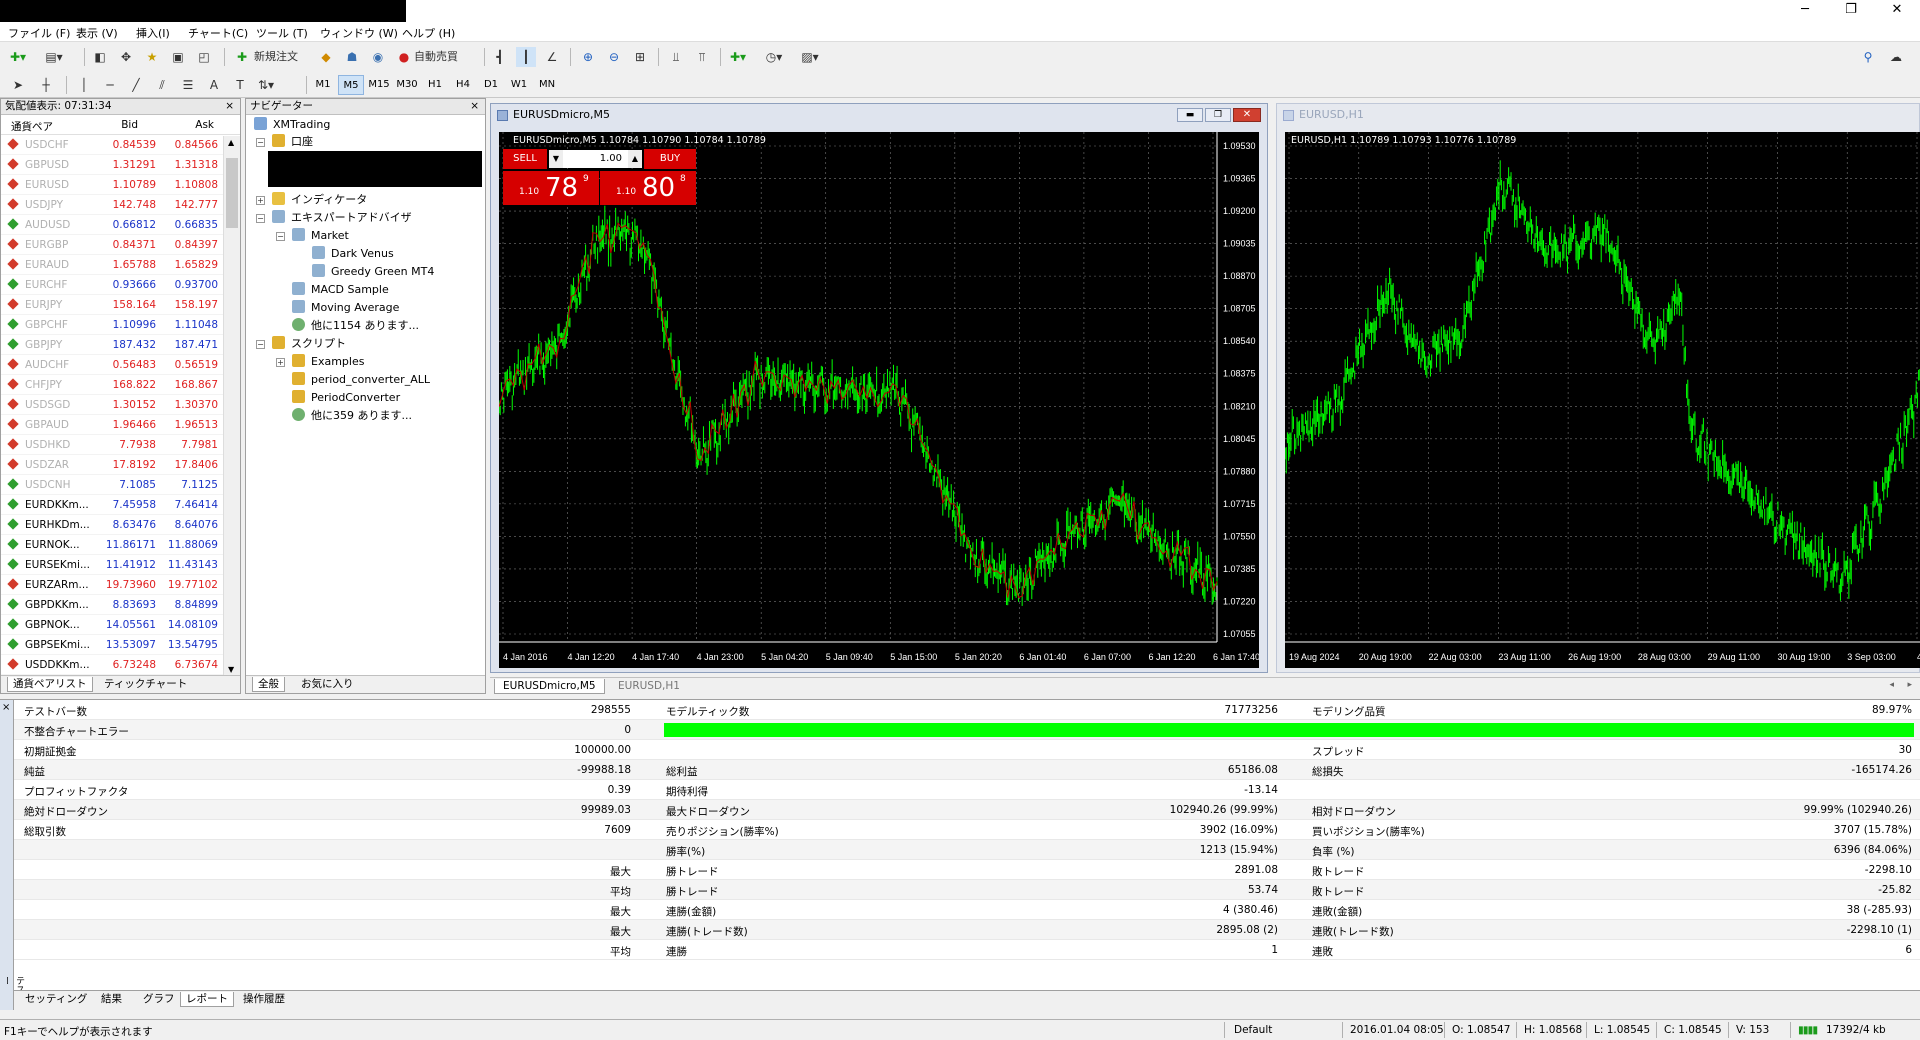  I want to click on indicators-icon: ✚▾, so click(738, 57).